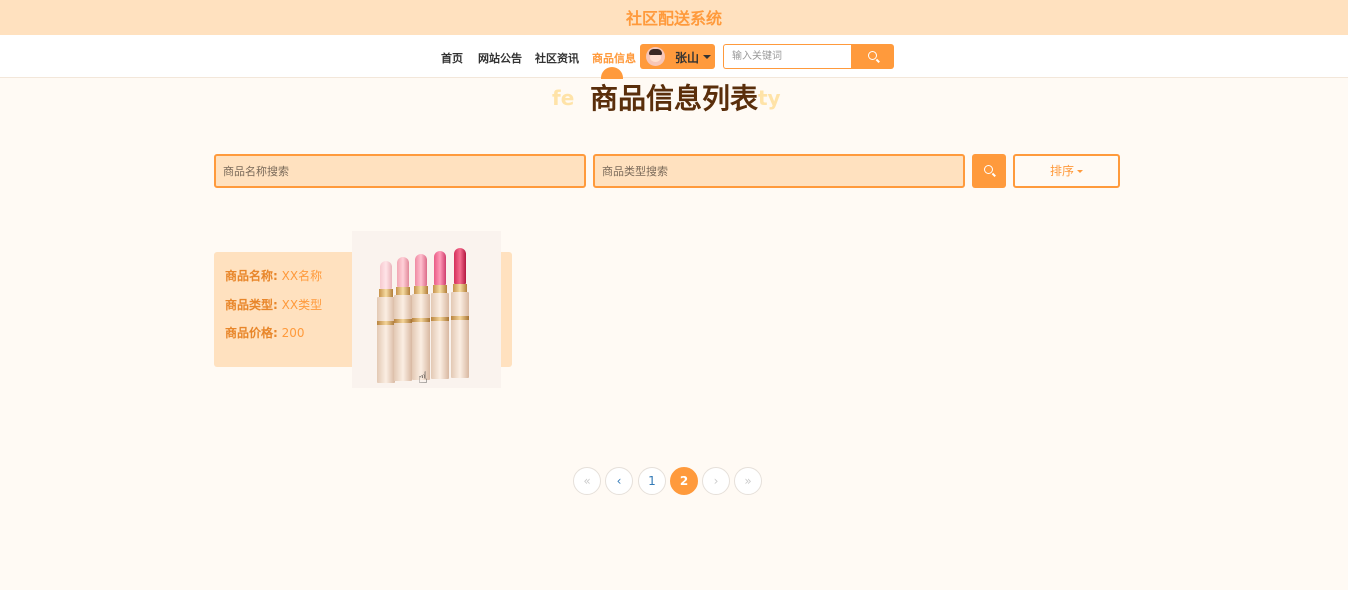  Describe the element at coordinates (251, 333) in the screenshot. I see `product-price-label: 商品价格:` at that location.